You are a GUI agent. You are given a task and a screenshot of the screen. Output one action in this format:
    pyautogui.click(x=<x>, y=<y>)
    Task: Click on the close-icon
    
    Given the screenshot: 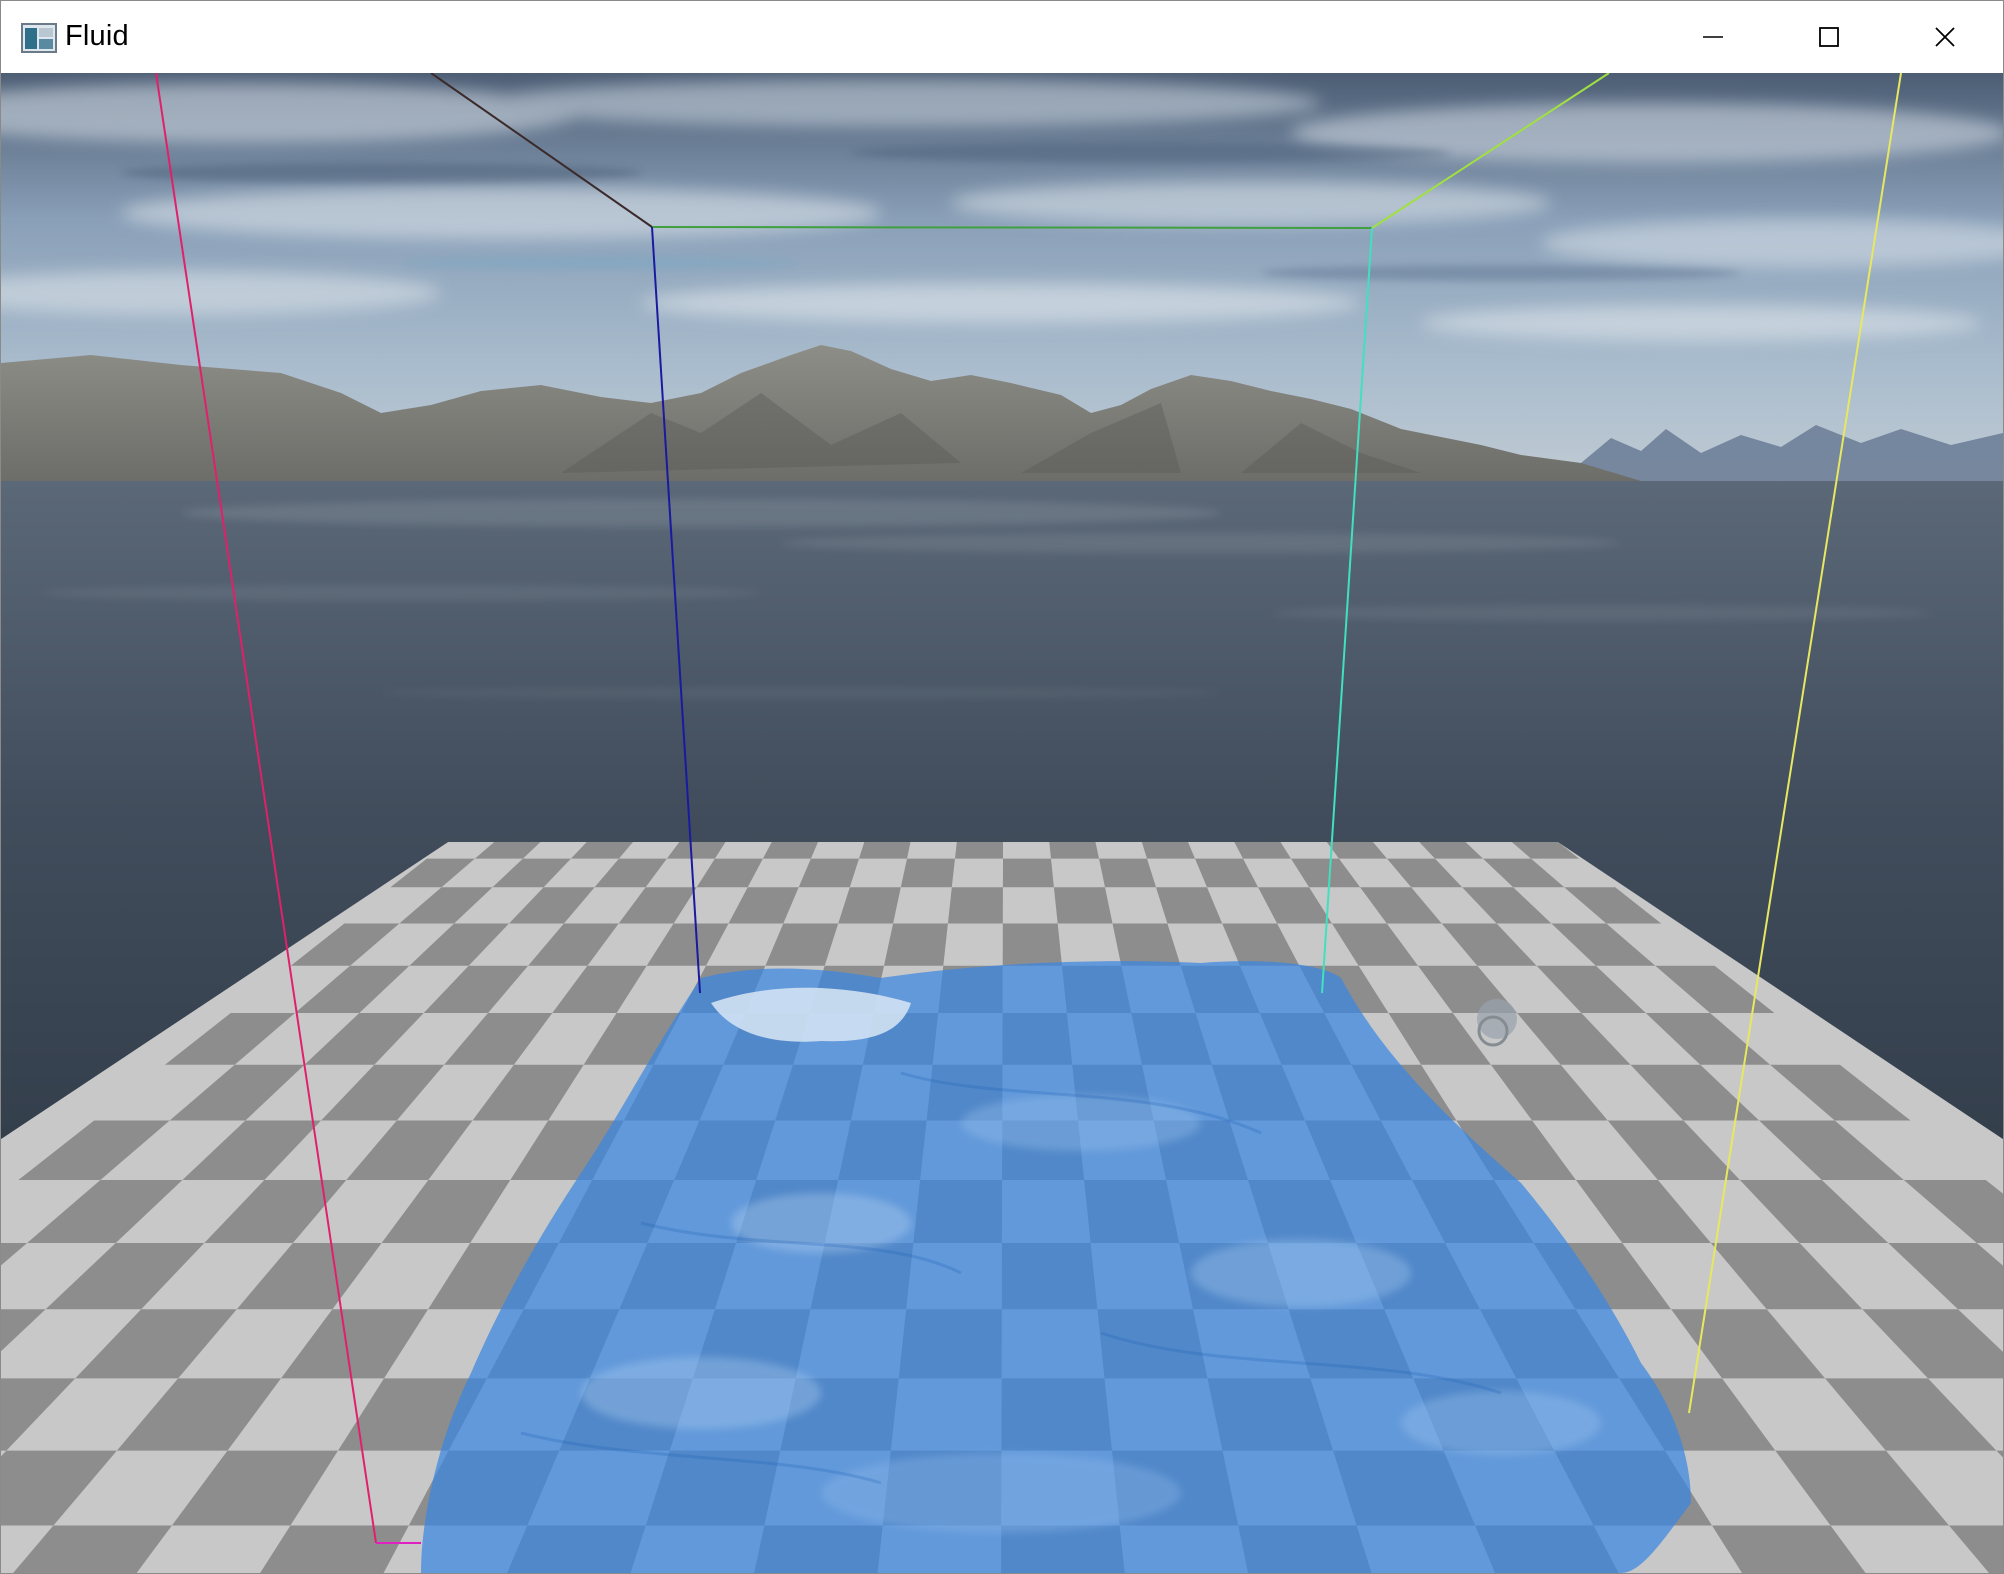 What is the action you would take?
    pyautogui.click(x=1945, y=37)
    